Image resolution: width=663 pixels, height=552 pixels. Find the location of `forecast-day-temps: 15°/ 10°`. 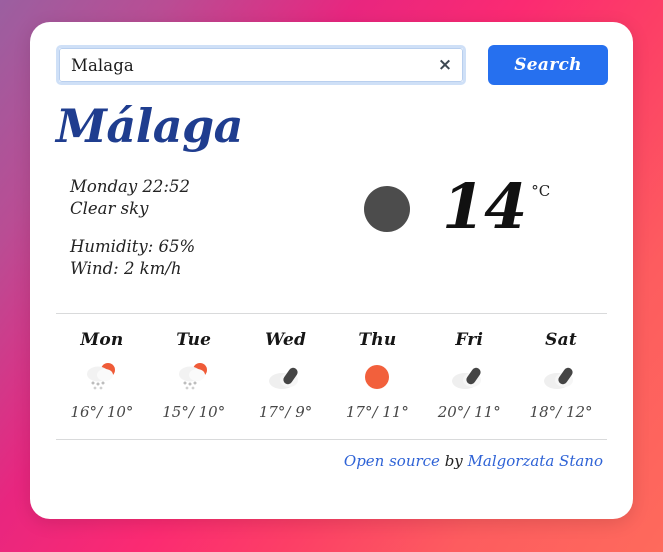

forecast-day-temps: 15°/ 10° is located at coordinates (194, 412).